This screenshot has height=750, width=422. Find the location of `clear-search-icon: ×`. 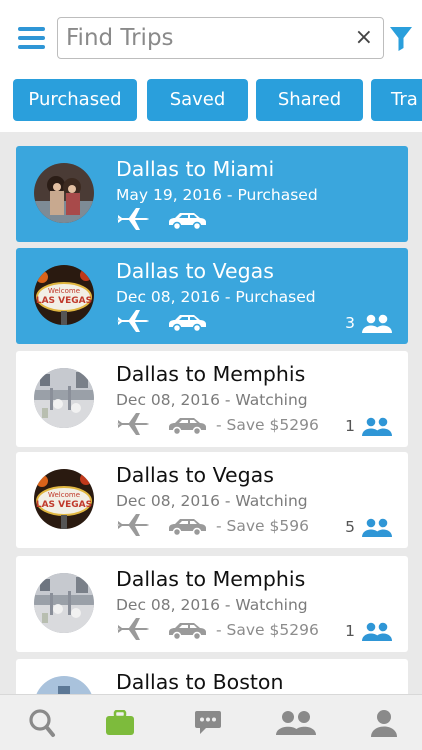

clear-search-icon: × is located at coordinates (364, 38).